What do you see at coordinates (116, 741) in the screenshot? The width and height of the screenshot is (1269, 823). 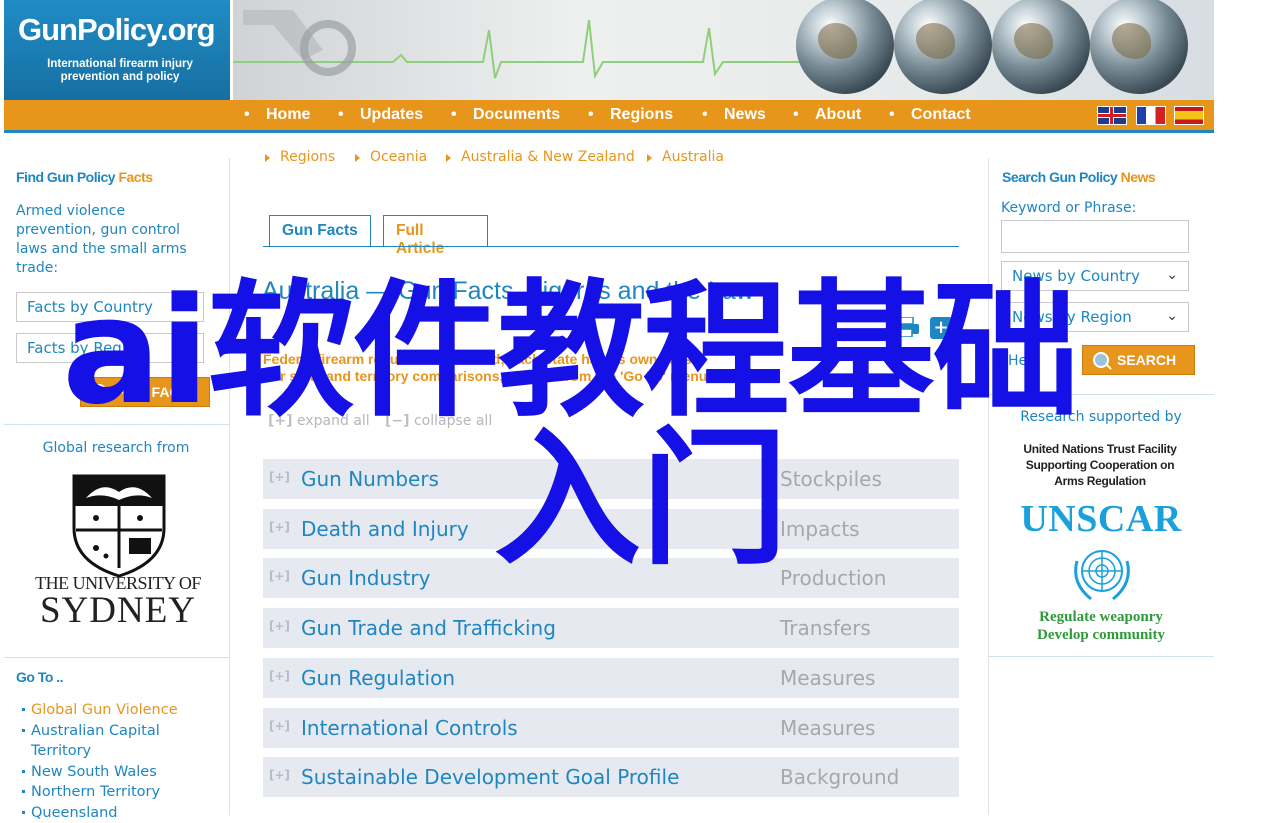 I see `goto-item-act: Australian Capital Territory` at bounding box center [116, 741].